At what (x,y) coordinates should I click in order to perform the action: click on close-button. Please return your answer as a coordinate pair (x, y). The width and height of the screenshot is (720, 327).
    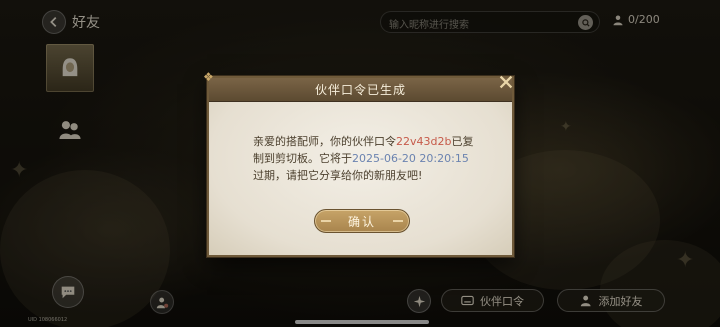
    Looking at the image, I should click on (506, 82).